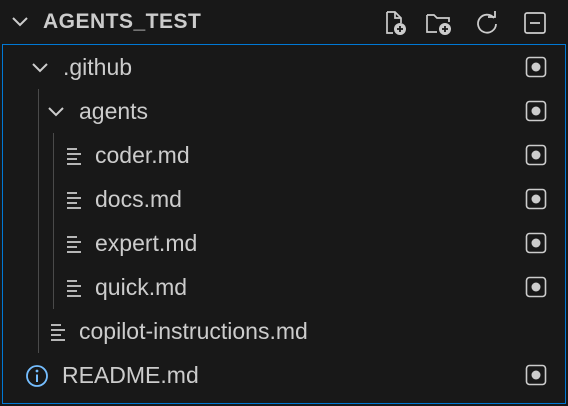  What do you see at coordinates (138, 199) in the screenshot?
I see `file-name: docs.md` at bounding box center [138, 199].